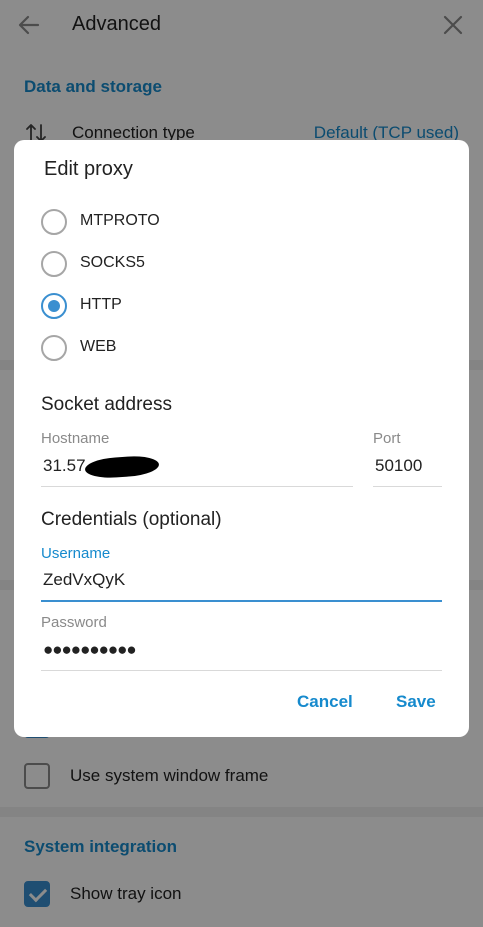 This screenshot has height=927, width=483. What do you see at coordinates (98, 346) in the screenshot?
I see `radio-label: WEB` at bounding box center [98, 346].